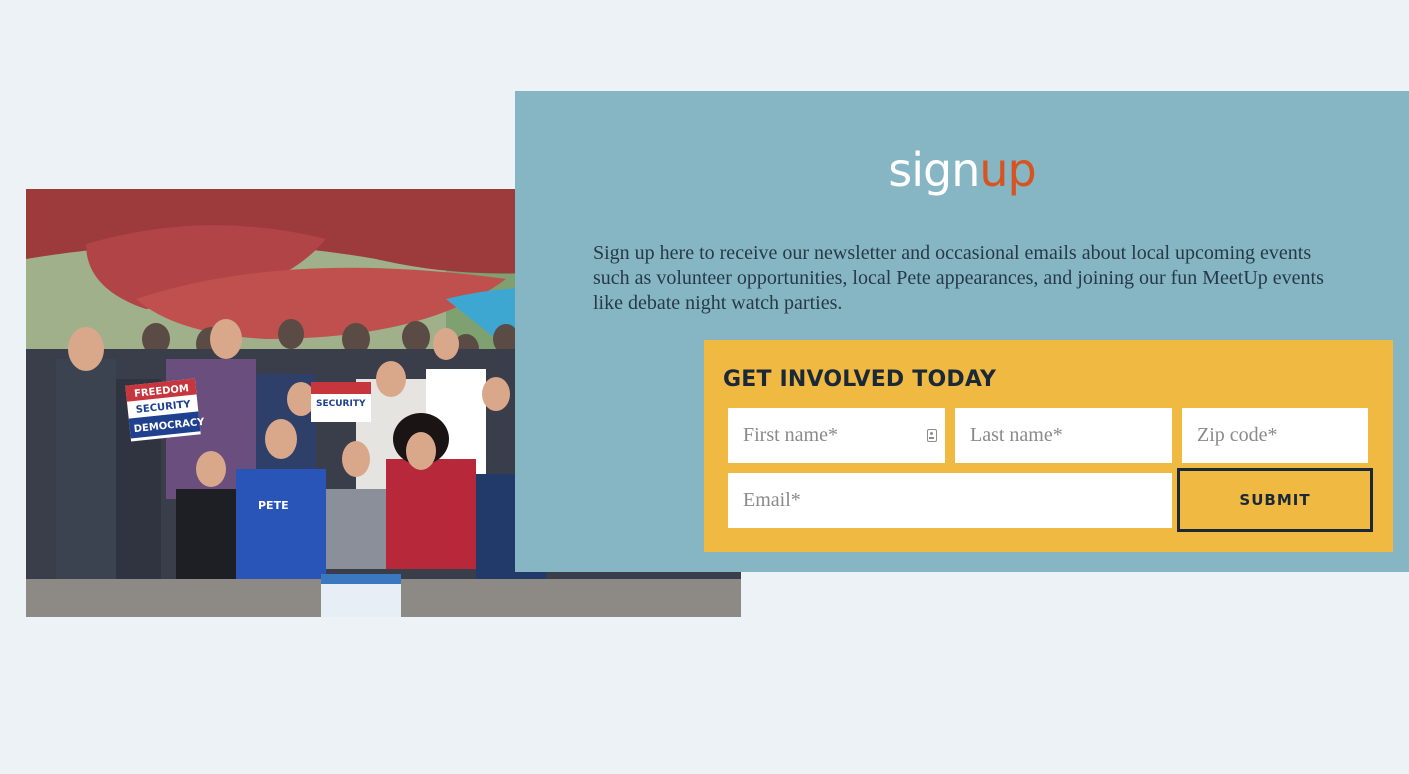 The image size is (1409, 774). What do you see at coordinates (273, 505) in the screenshot?
I see `shirt-text: PETE` at bounding box center [273, 505].